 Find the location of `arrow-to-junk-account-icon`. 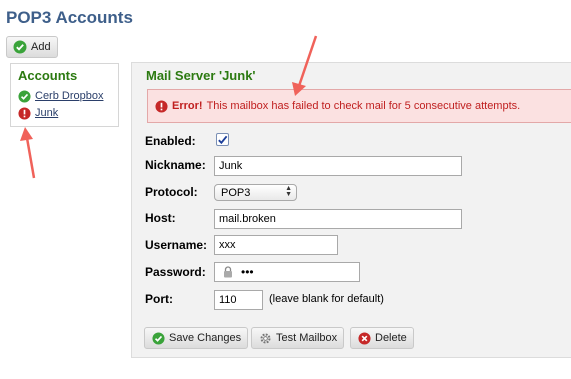

arrow-to-junk-account-icon is located at coordinates (28, 153).